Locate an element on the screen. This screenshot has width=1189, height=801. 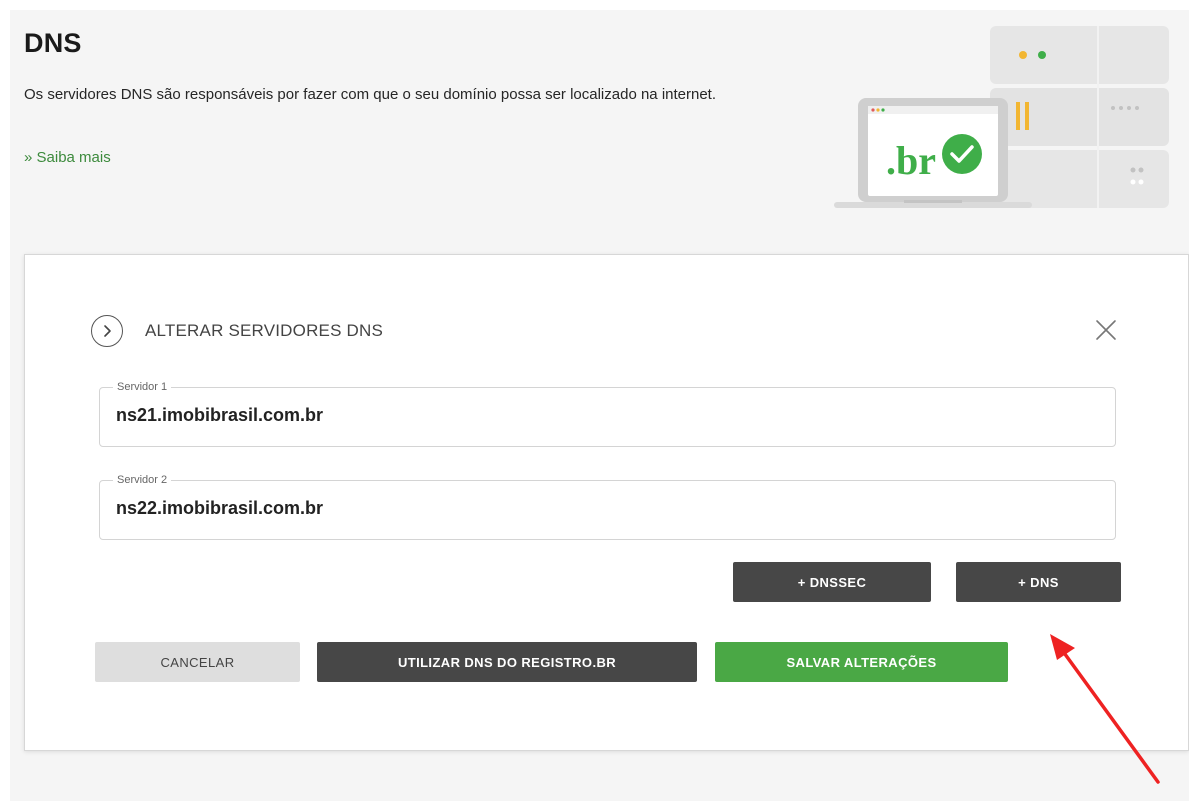
page-title: DNS is located at coordinates (53, 43).